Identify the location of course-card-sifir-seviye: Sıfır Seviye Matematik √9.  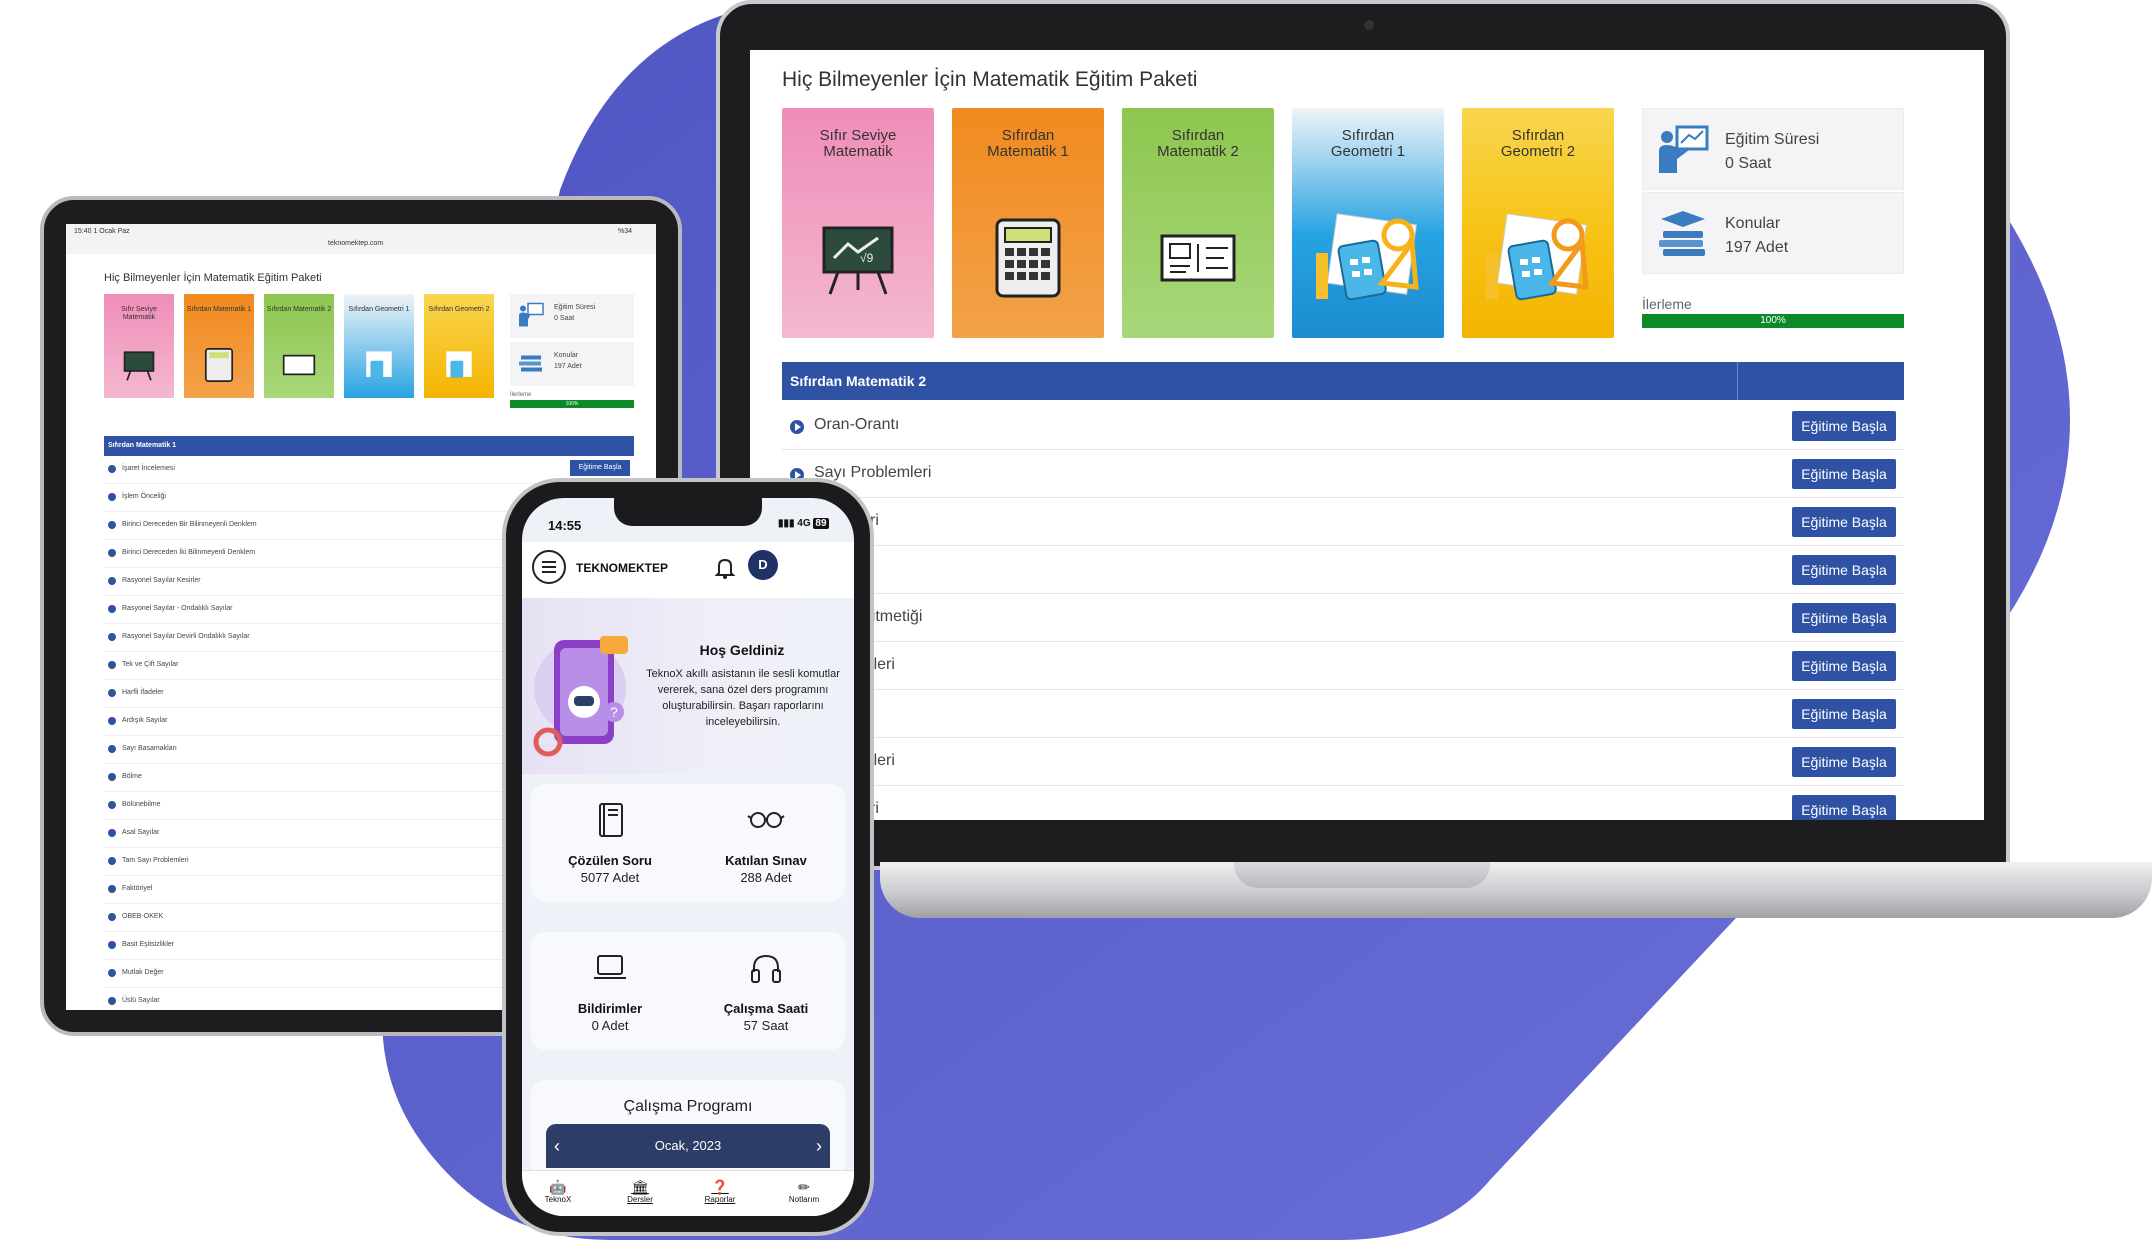
(858, 223).